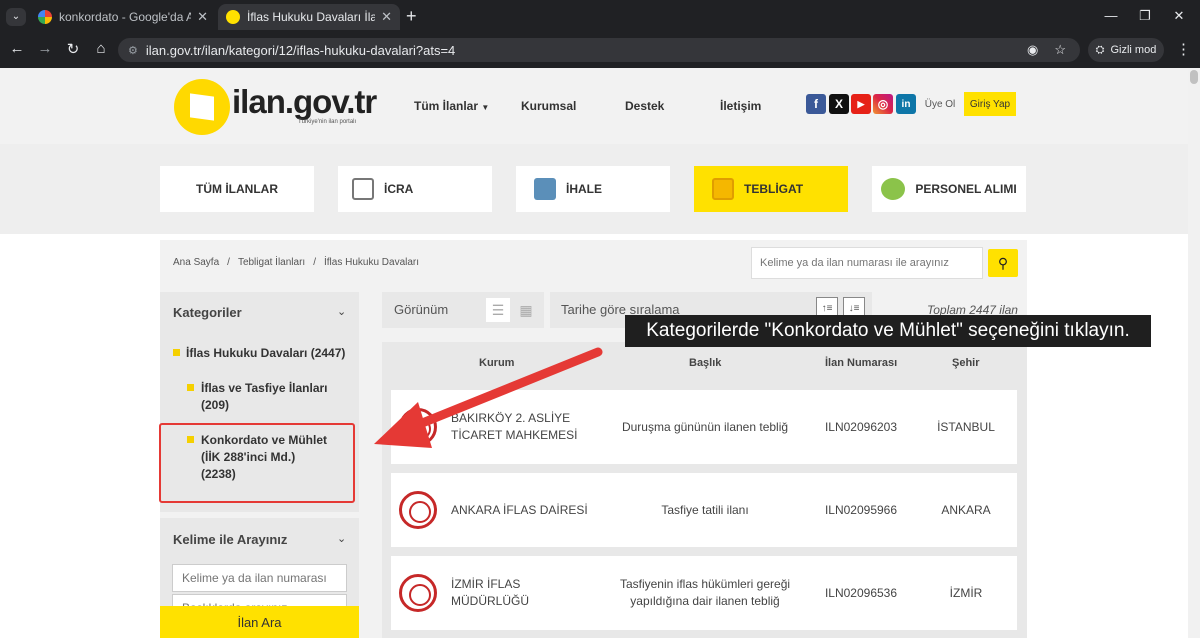 Image resolution: width=1200 pixels, height=638 pixels. I want to click on incognito-icon: ⛭, so click(1100, 49).